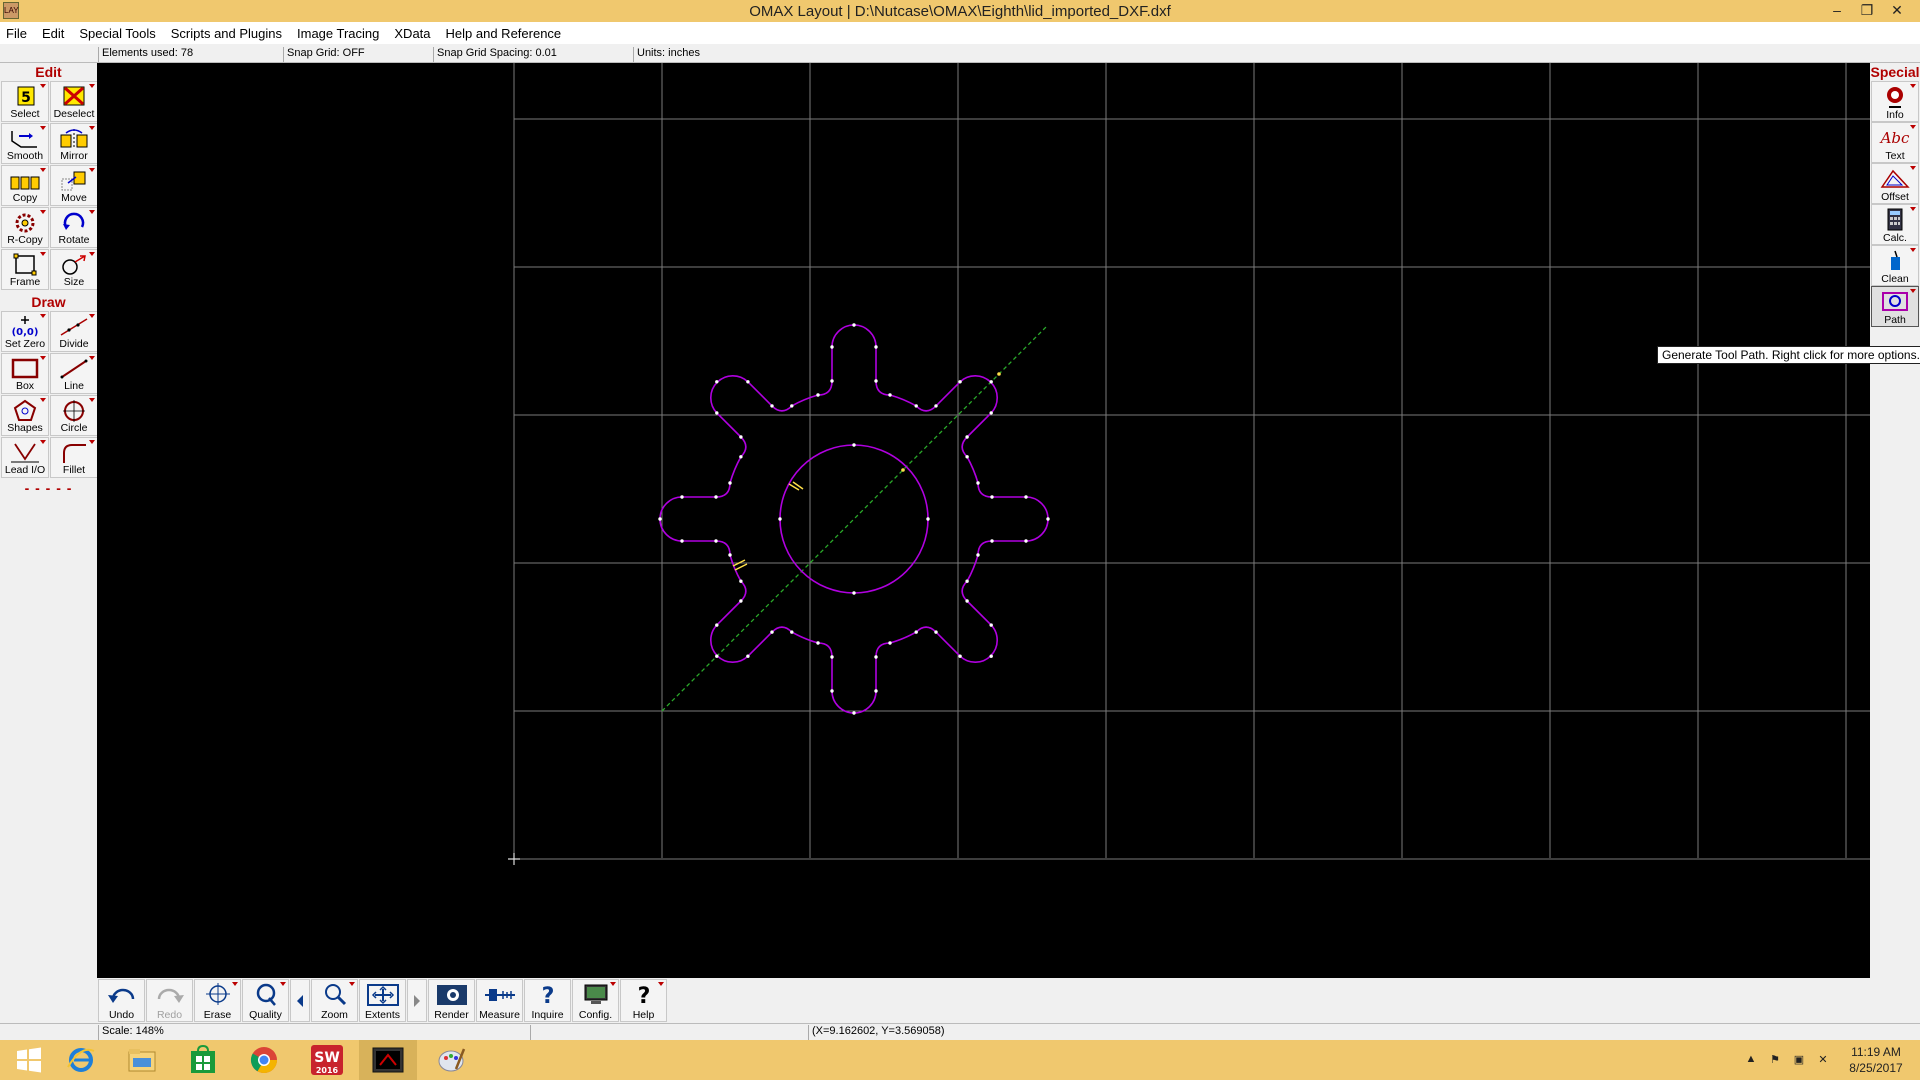 This screenshot has height=1080, width=1920. I want to click on redo-button: Redo, so click(169, 1000).